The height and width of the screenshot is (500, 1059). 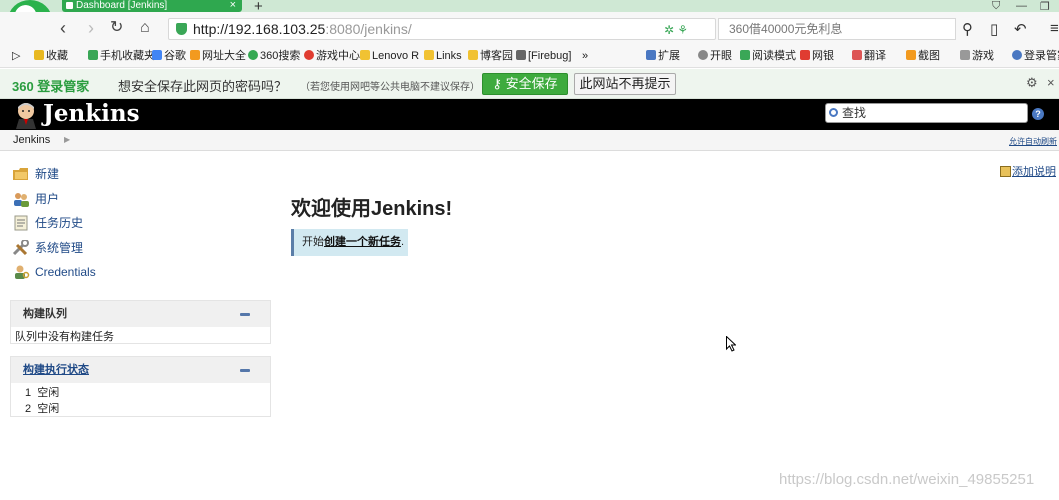 I want to click on bookmark-translate: 翻译, so click(x=869, y=56).